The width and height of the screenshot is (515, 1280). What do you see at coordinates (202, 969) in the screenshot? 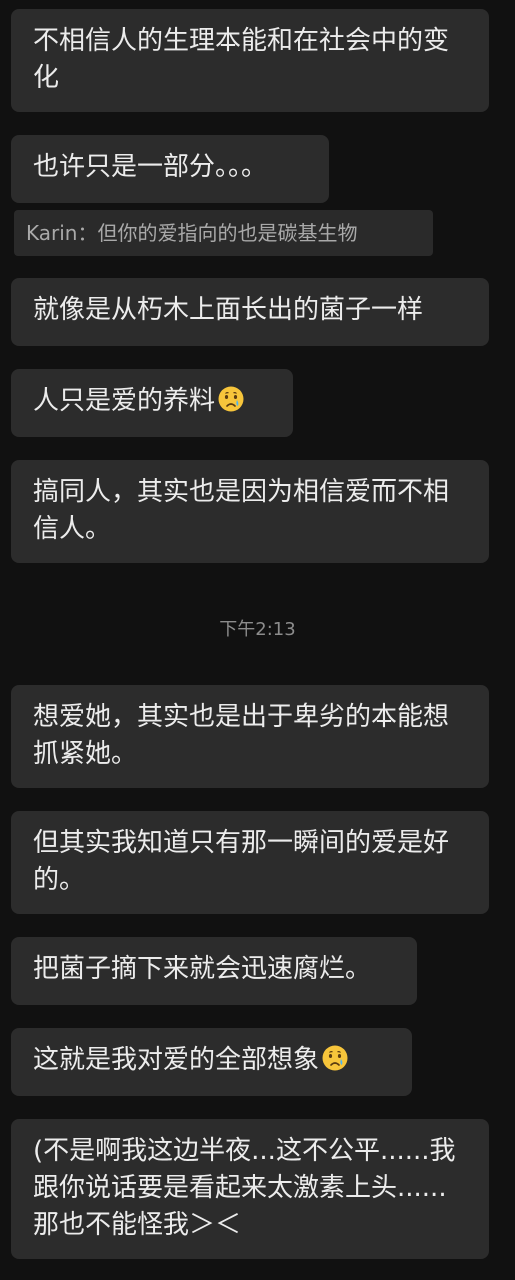
I see `message-text: 把菌子摘下来就会迅速腐烂。` at bounding box center [202, 969].